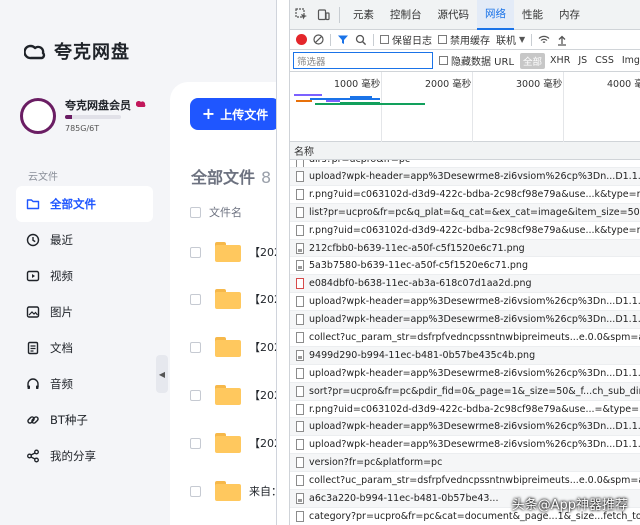  What do you see at coordinates (629, 60) in the screenshot?
I see `resource-type-filter: Img` at bounding box center [629, 60].